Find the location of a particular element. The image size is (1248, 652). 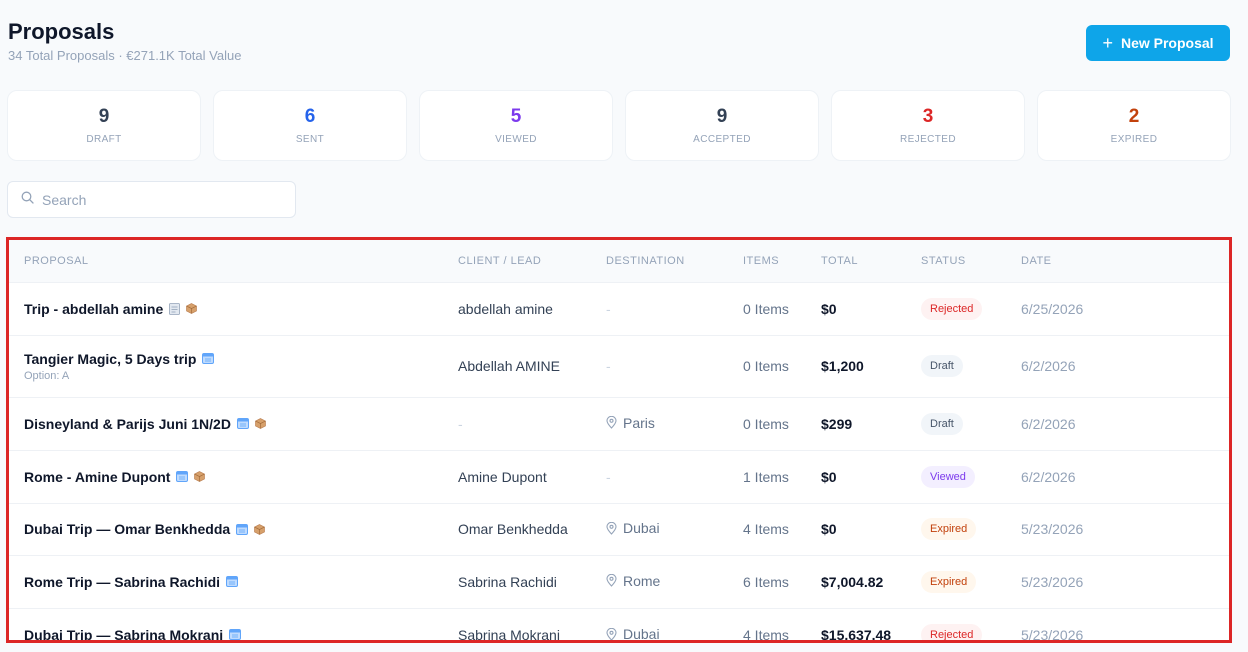

status-cell: Draft is located at coordinates (956, 366).